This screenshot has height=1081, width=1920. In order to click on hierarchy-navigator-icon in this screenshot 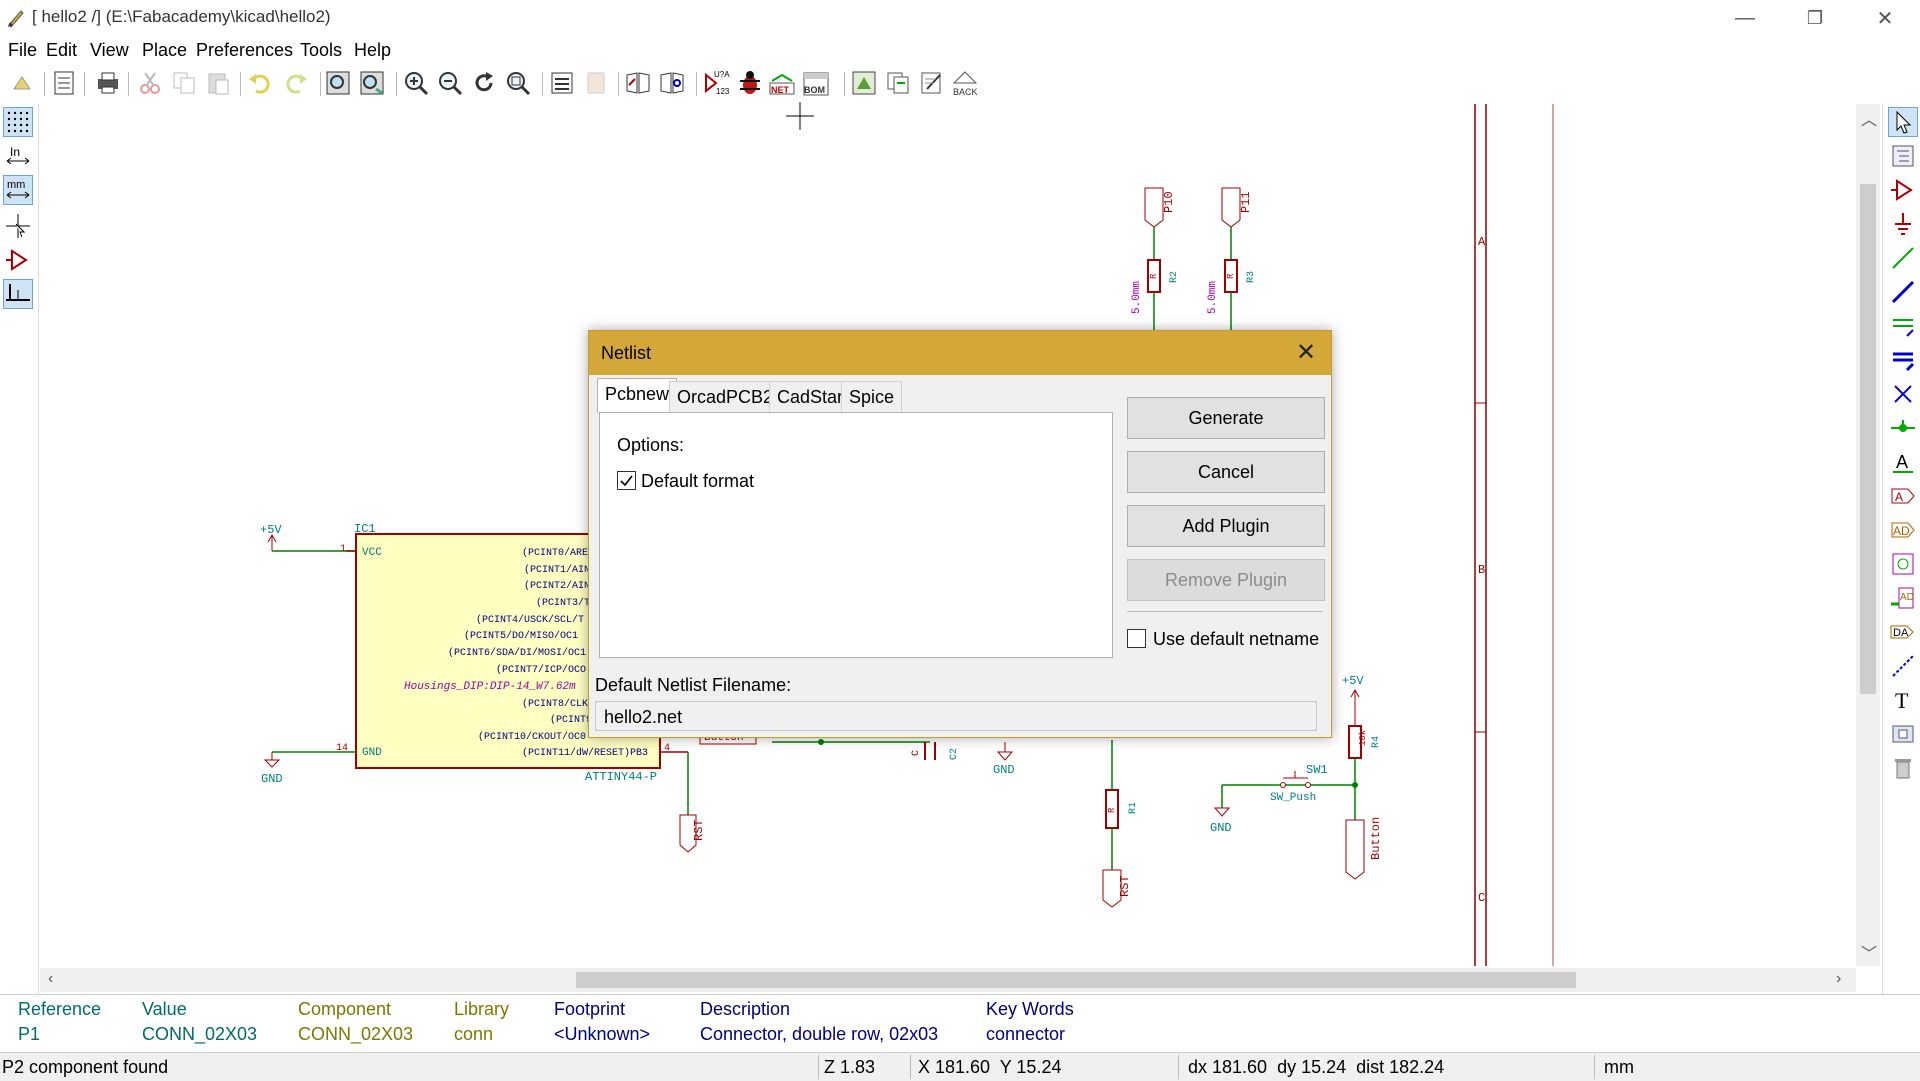, I will do `click(1903, 156)`.